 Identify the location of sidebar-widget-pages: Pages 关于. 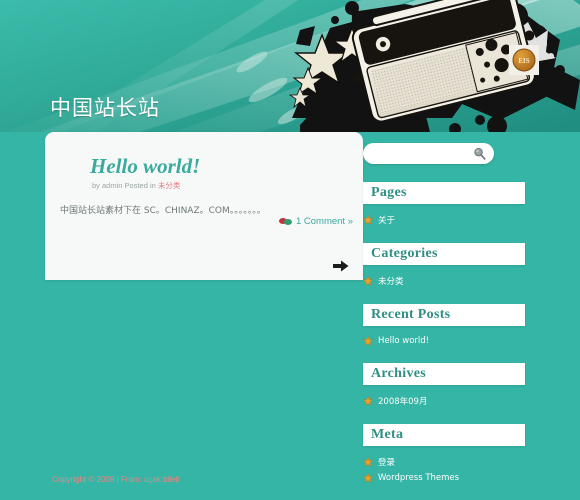
(445, 212).